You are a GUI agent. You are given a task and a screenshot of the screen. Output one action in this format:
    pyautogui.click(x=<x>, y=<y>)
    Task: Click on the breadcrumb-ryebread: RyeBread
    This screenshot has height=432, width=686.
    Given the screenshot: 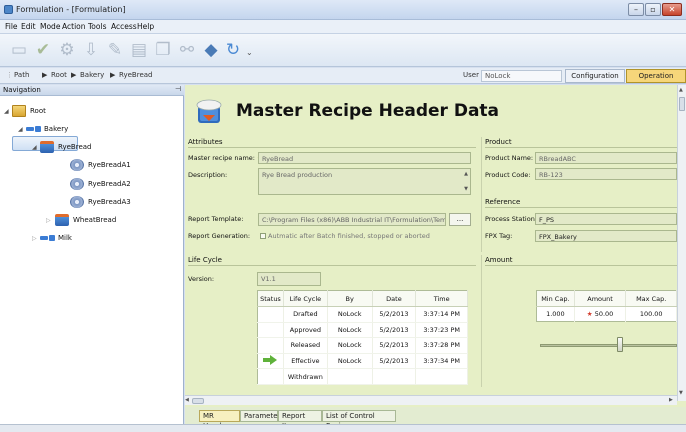 What is the action you would take?
    pyautogui.click(x=136, y=75)
    